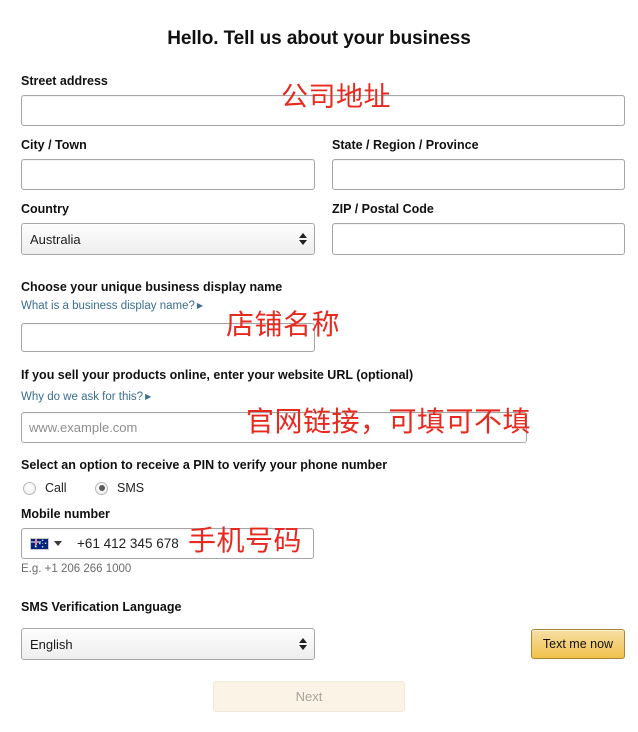 Image resolution: width=638 pixels, height=732 pixels. I want to click on text-me-now-button: Text me now, so click(578, 644).